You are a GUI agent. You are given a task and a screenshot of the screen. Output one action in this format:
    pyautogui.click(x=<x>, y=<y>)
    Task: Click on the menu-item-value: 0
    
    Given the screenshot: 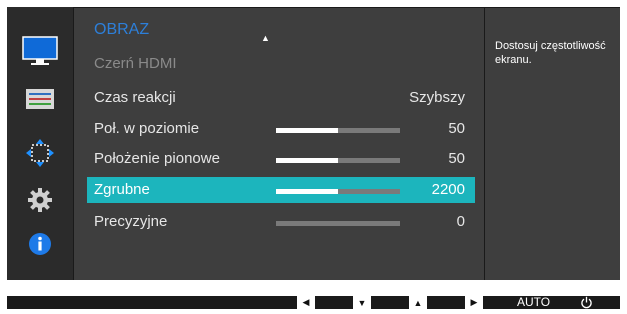 What is the action you would take?
    pyautogui.click(x=460, y=221)
    